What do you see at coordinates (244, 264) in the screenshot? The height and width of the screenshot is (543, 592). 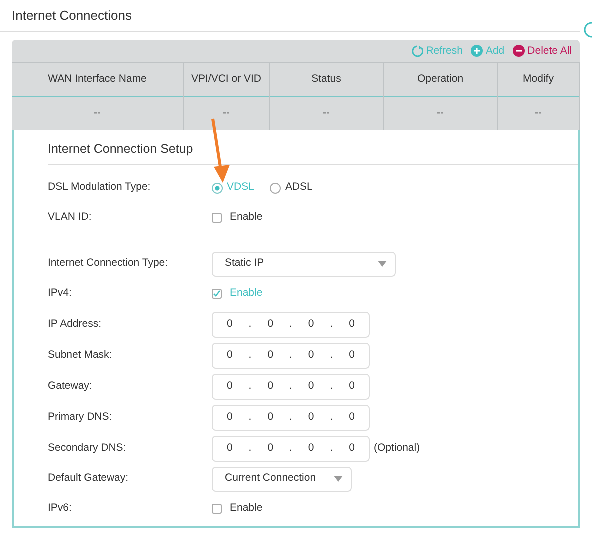 I see `dropdown-value: Static IP` at bounding box center [244, 264].